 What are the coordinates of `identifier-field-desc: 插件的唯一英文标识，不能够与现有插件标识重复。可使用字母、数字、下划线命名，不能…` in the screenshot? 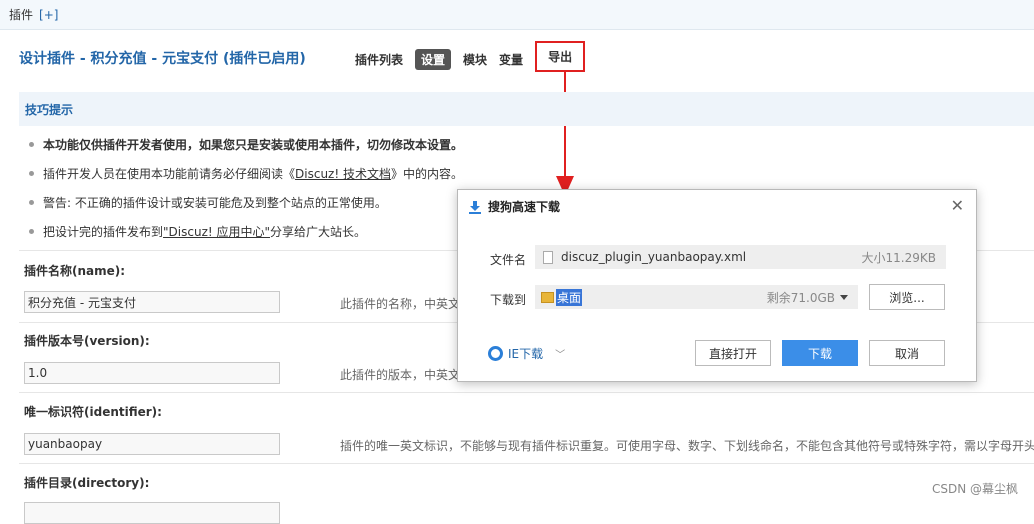 It's located at (687, 446).